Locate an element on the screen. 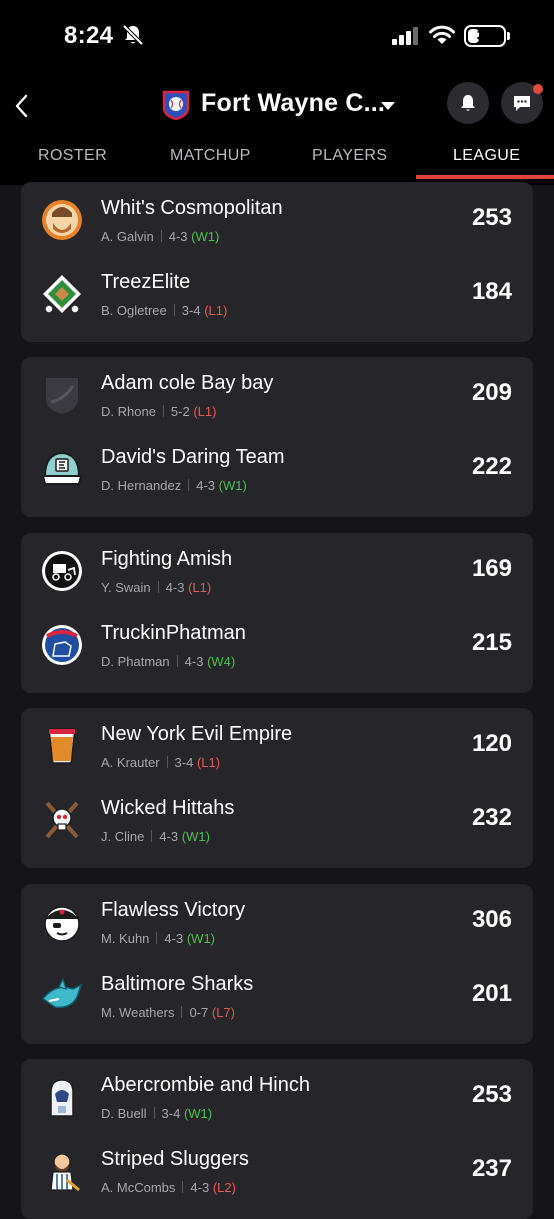  team-row: TruckinPhatman D. Phatman 4-3 (W4) 215 is located at coordinates (277, 643).